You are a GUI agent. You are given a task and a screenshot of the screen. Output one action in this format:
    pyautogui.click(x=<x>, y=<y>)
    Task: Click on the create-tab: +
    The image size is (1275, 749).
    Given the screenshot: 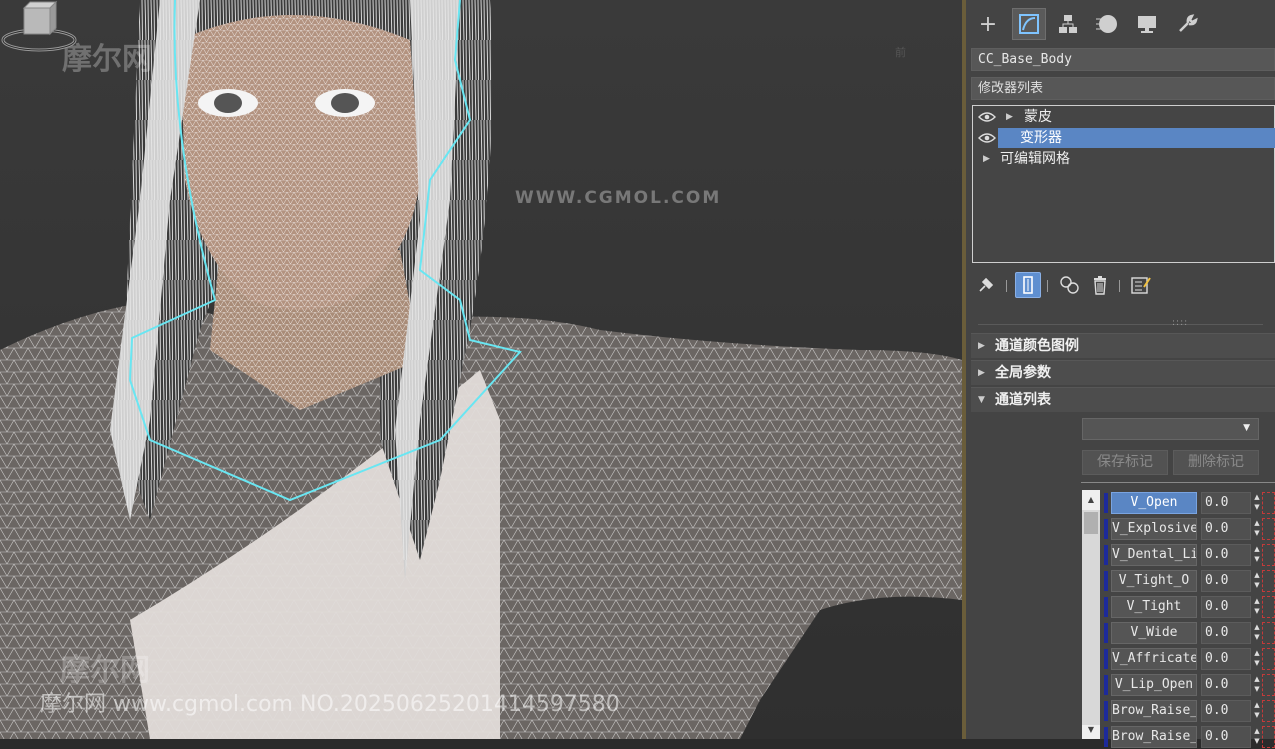 What is the action you would take?
    pyautogui.click(x=988, y=24)
    